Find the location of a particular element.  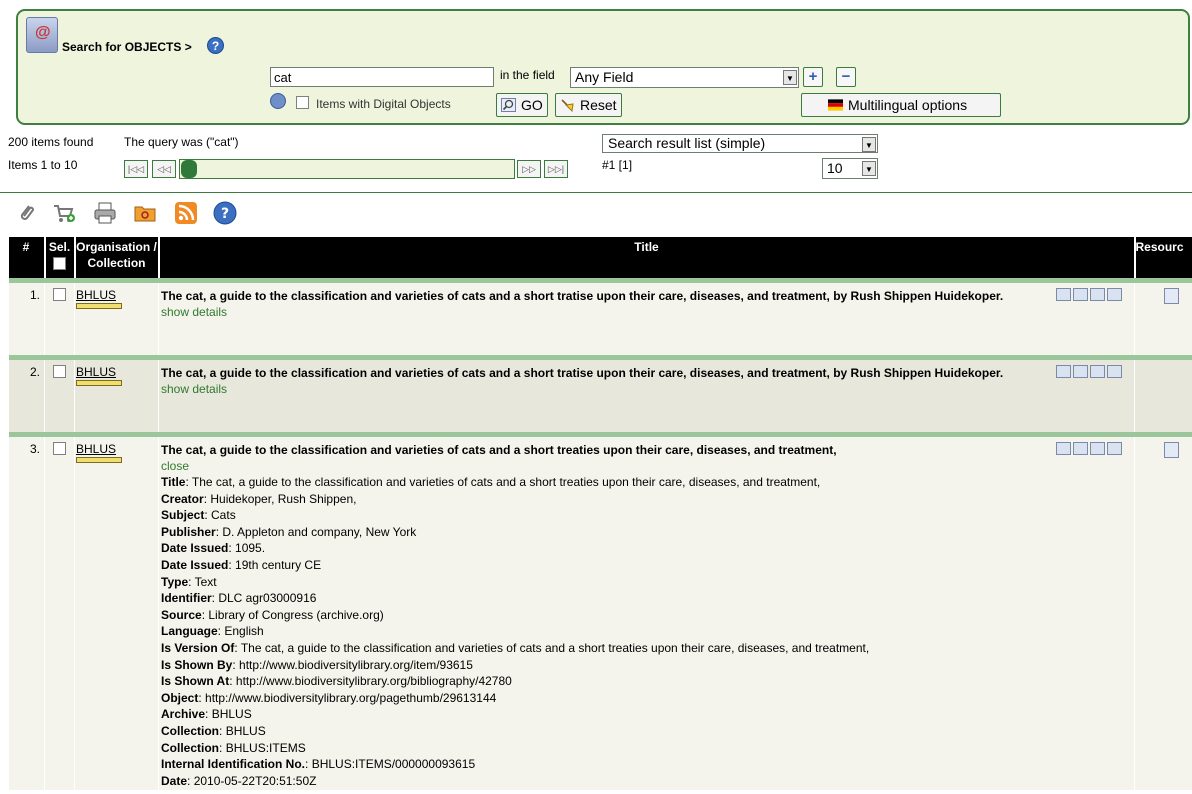

select-all-checkbox is located at coordinates (59, 263).